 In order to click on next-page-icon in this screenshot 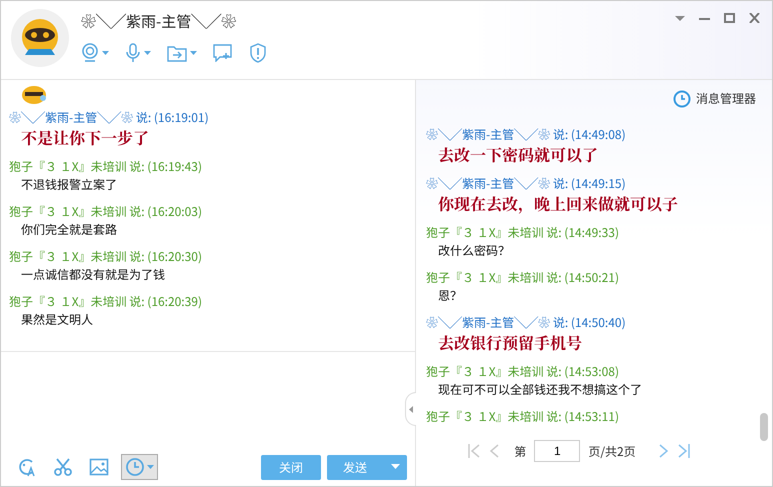, I will do `click(664, 451)`.